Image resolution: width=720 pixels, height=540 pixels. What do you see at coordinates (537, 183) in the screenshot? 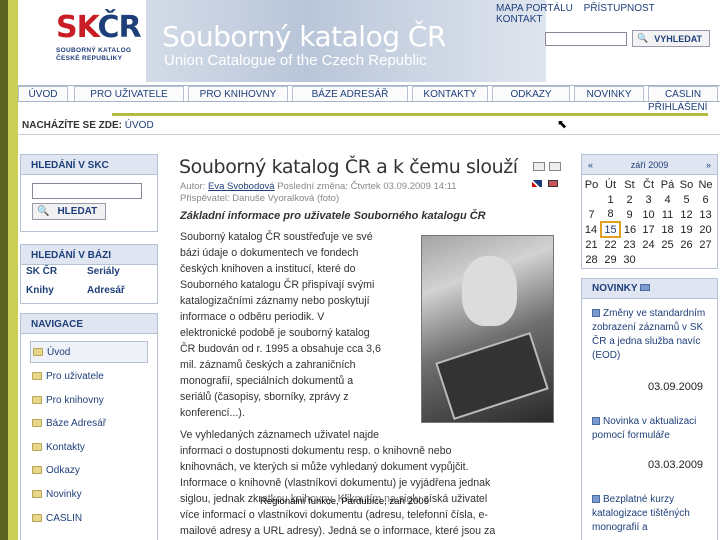
I see `english-flag-icon` at bounding box center [537, 183].